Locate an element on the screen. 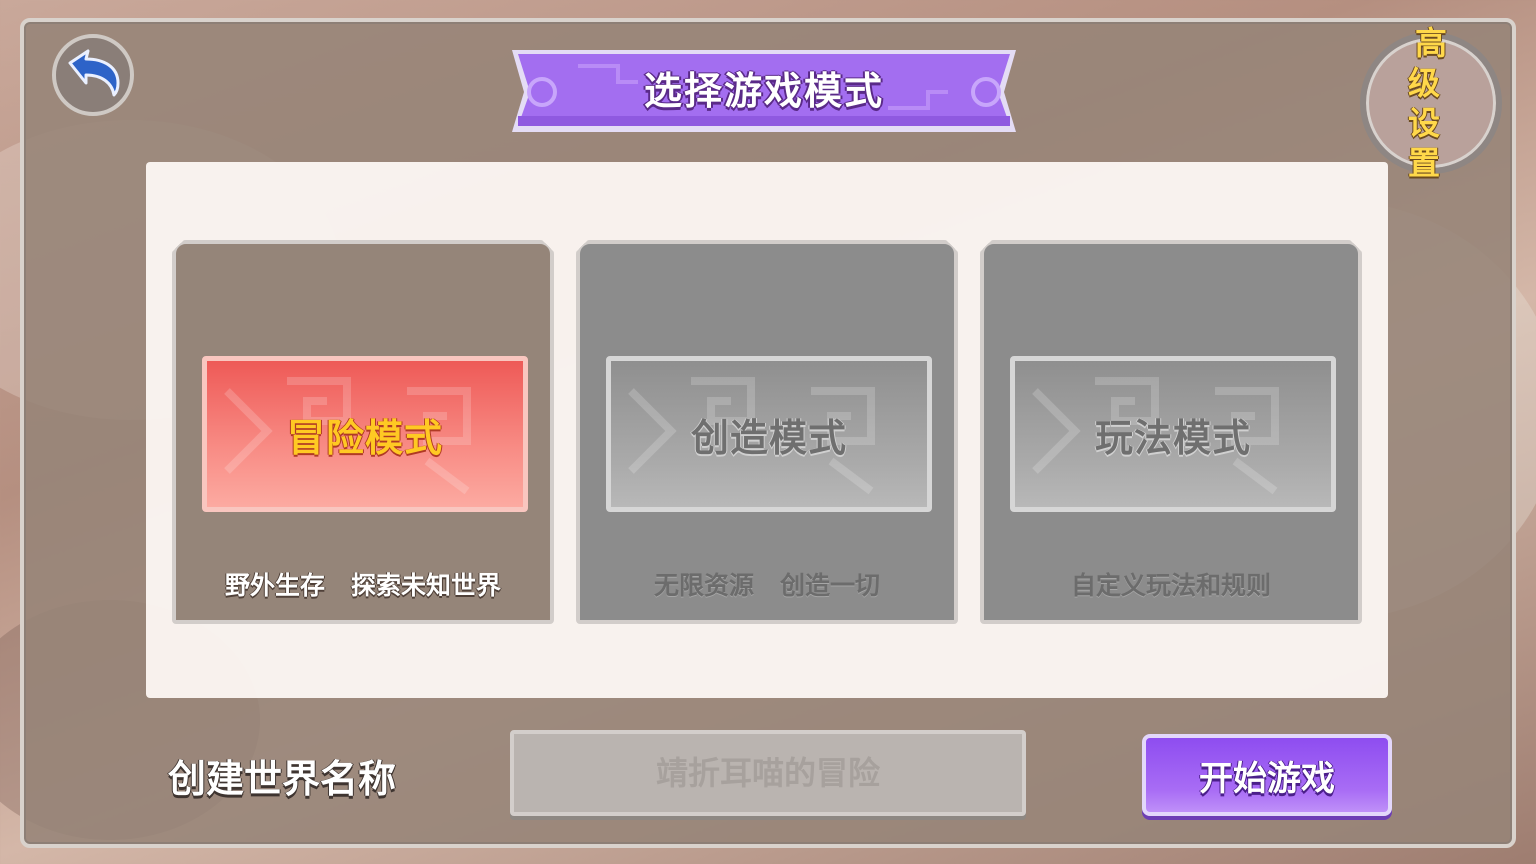  mode-card-creative: 创造模式 无限资源 创造一切 is located at coordinates (767, 432).